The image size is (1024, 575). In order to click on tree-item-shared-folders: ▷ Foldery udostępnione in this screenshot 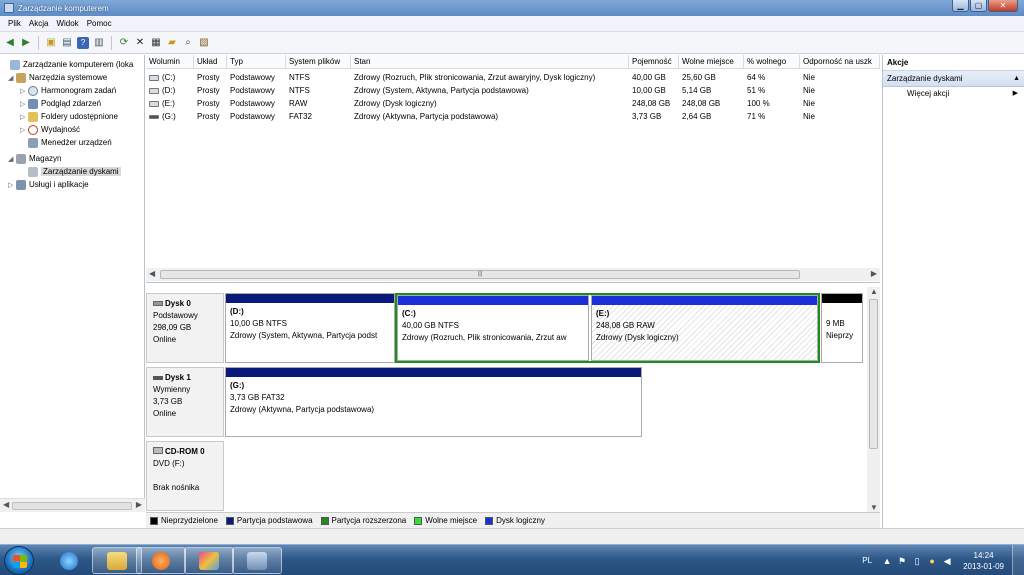, I will do `click(69, 116)`.